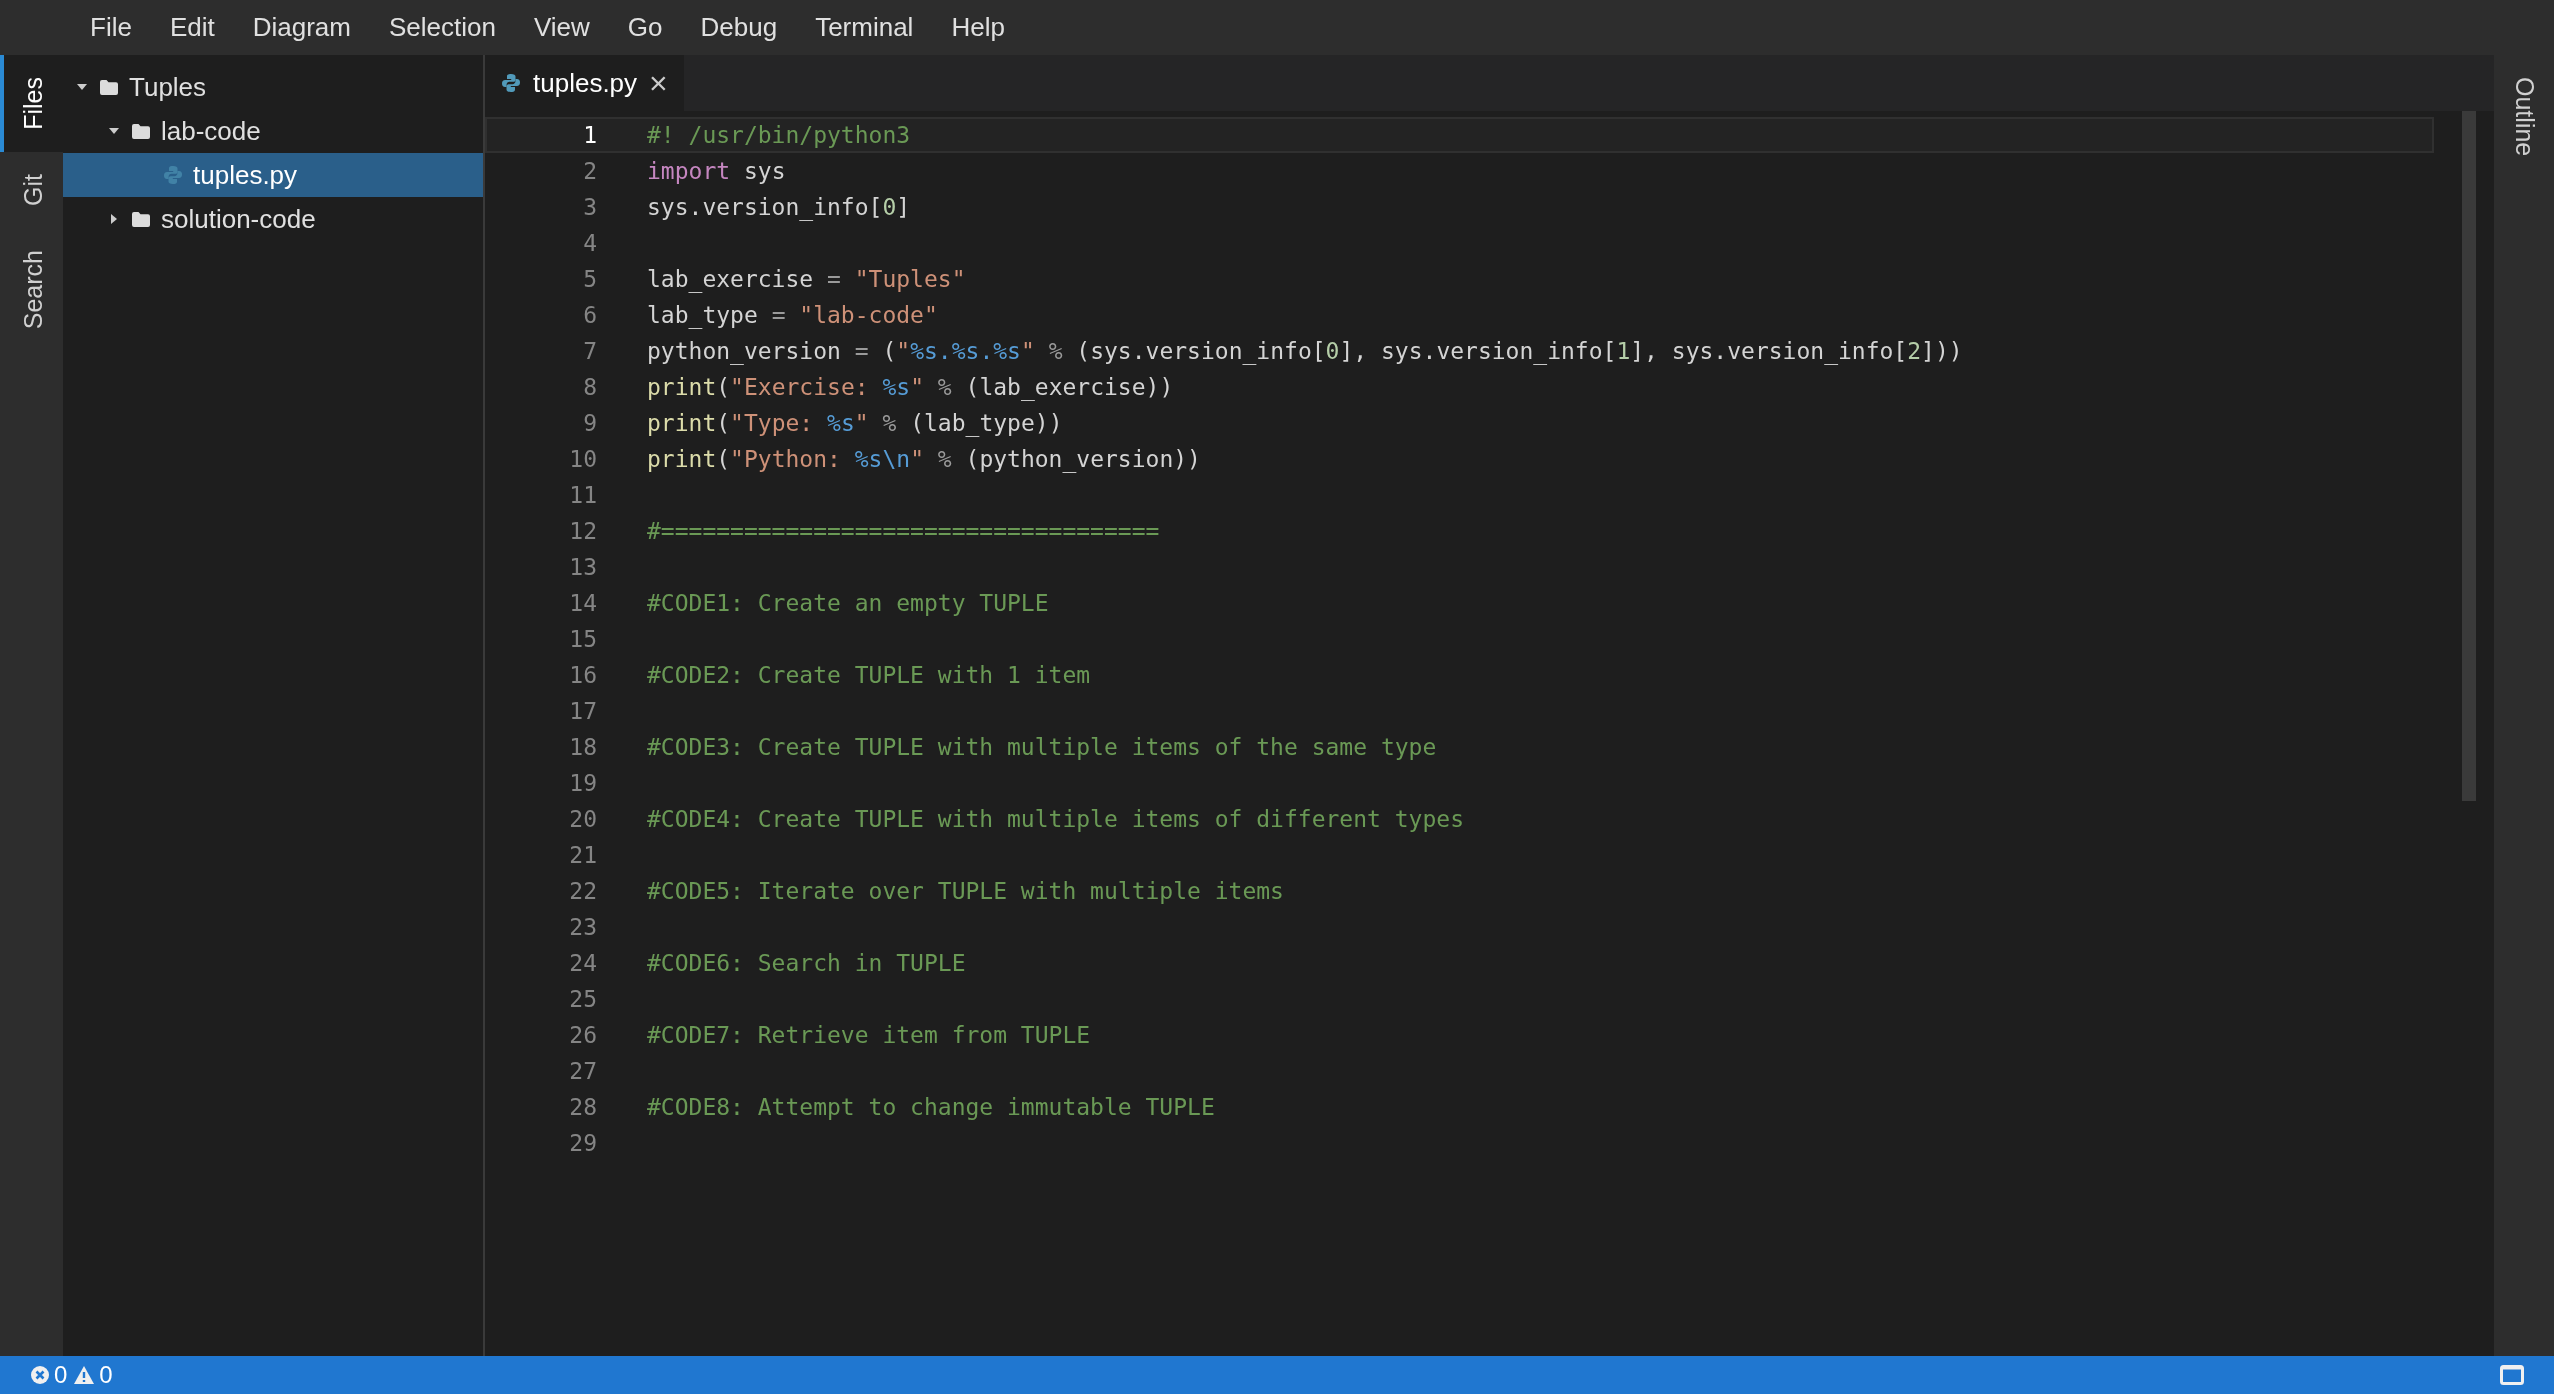 This screenshot has height=1394, width=2554. I want to click on line-number: 20, so click(582, 819).